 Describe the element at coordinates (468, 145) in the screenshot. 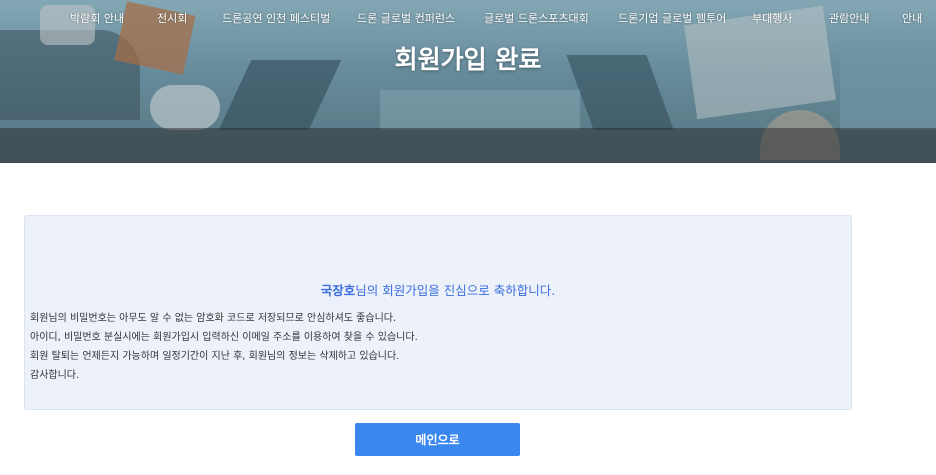

I see `banner-dark-band` at that location.